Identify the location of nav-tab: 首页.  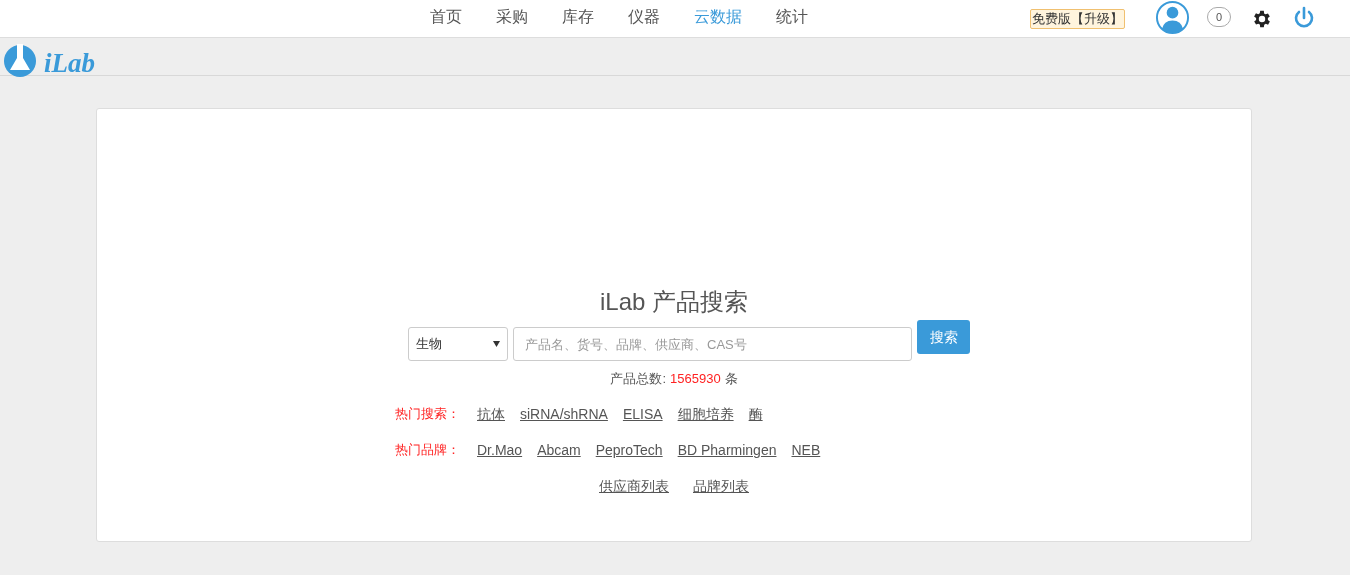
(446, 17).